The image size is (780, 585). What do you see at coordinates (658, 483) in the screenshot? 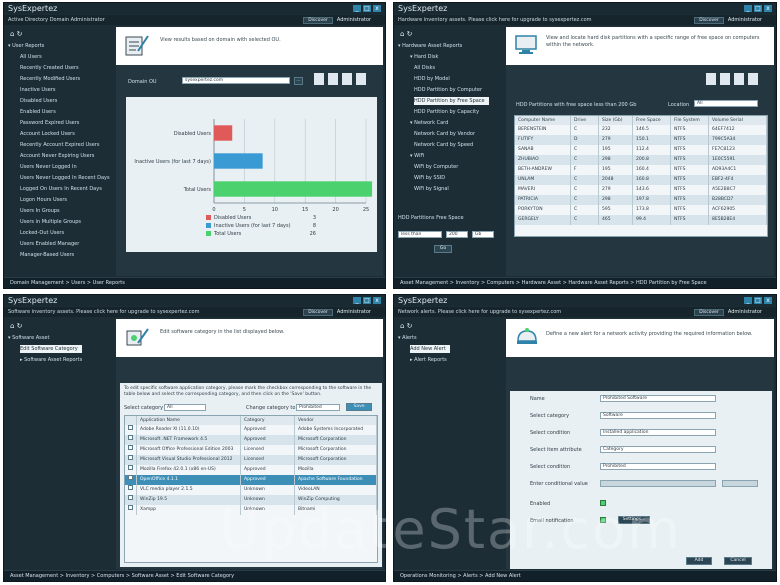
I see `form-field` at bounding box center [658, 483].